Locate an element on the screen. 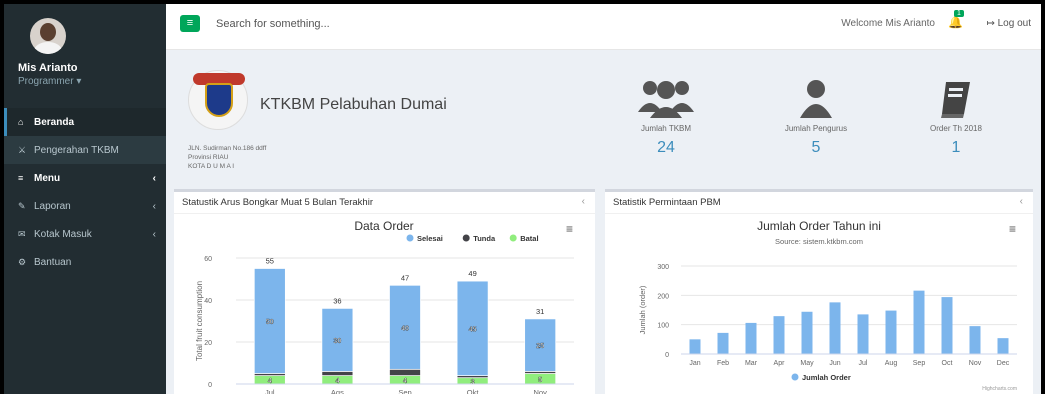 The height and width of the screenshot is (394, 1045). stat-label: Order Th 2018 is located at coordinates (956, 128).